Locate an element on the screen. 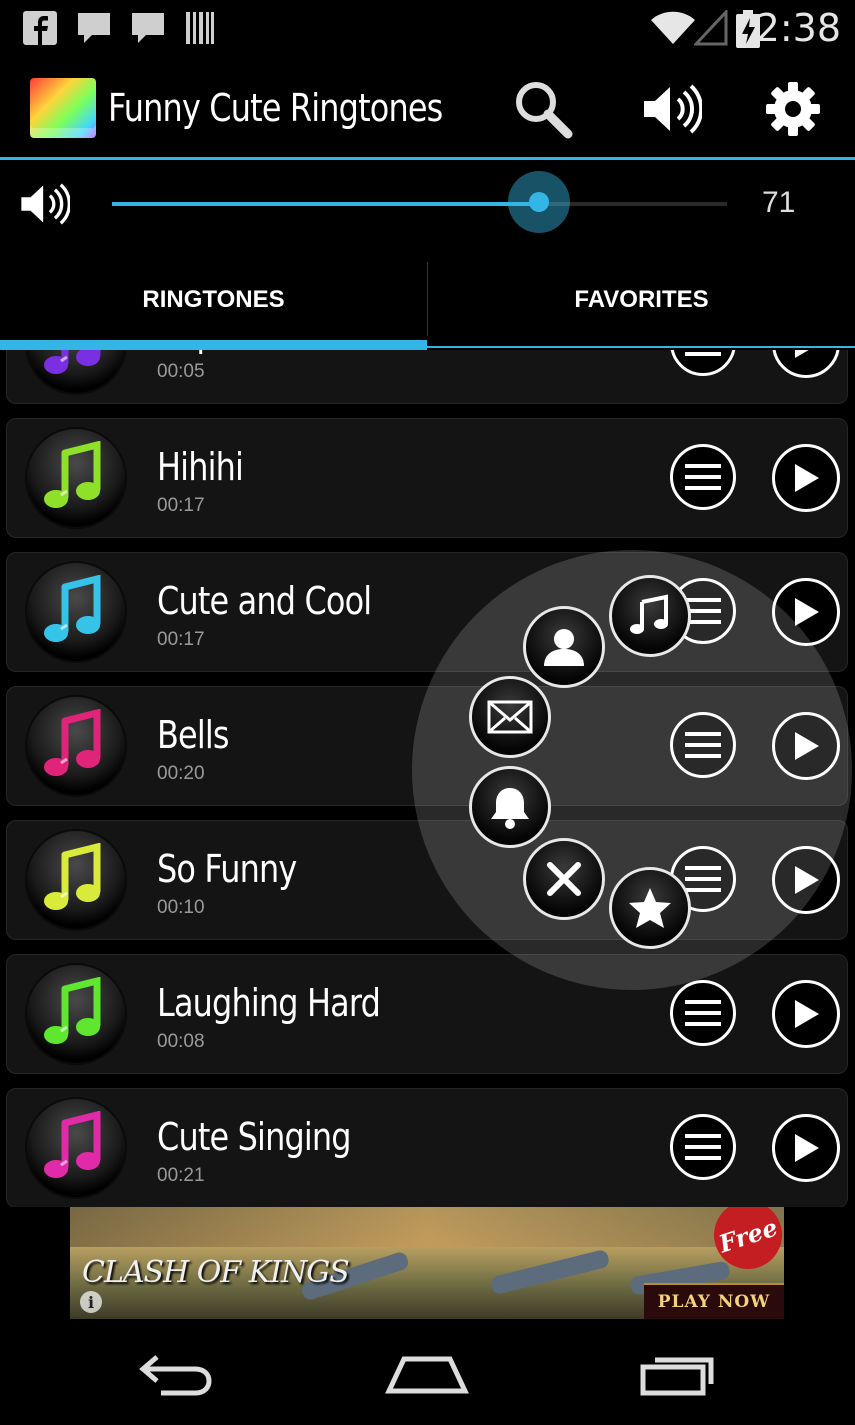 This screenshot has width=855, height=1425. home-icon is located at coordinates (427, 1375).